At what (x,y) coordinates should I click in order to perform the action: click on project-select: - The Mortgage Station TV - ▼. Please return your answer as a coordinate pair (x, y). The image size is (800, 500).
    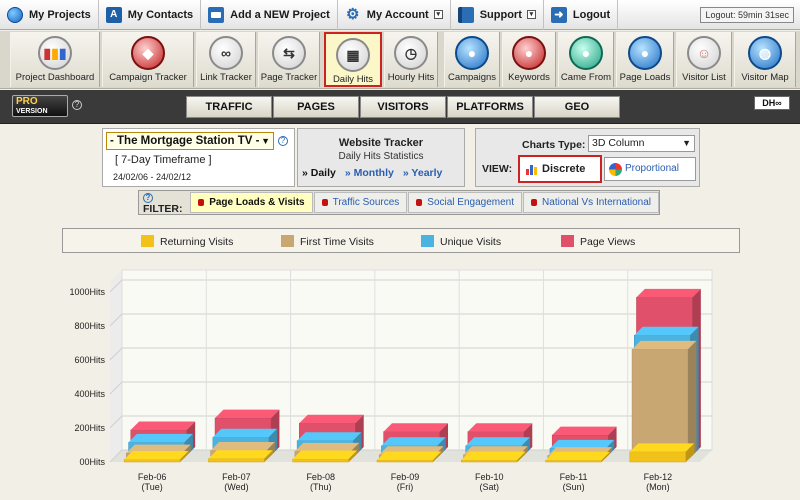
    Looking at the image, I should click on (190, 141).